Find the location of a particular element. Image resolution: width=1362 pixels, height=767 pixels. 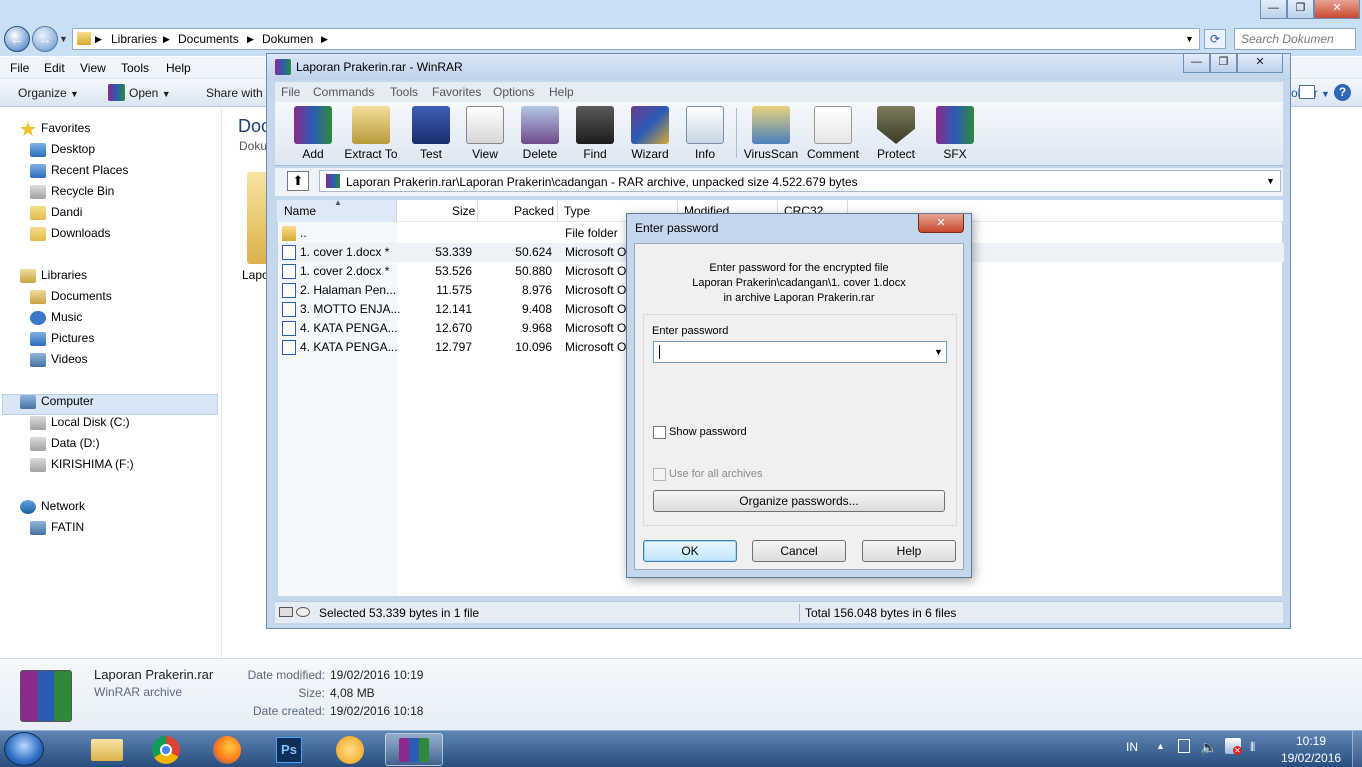

winrar-close-button: ✕ is located at coordinates (1260, 63).